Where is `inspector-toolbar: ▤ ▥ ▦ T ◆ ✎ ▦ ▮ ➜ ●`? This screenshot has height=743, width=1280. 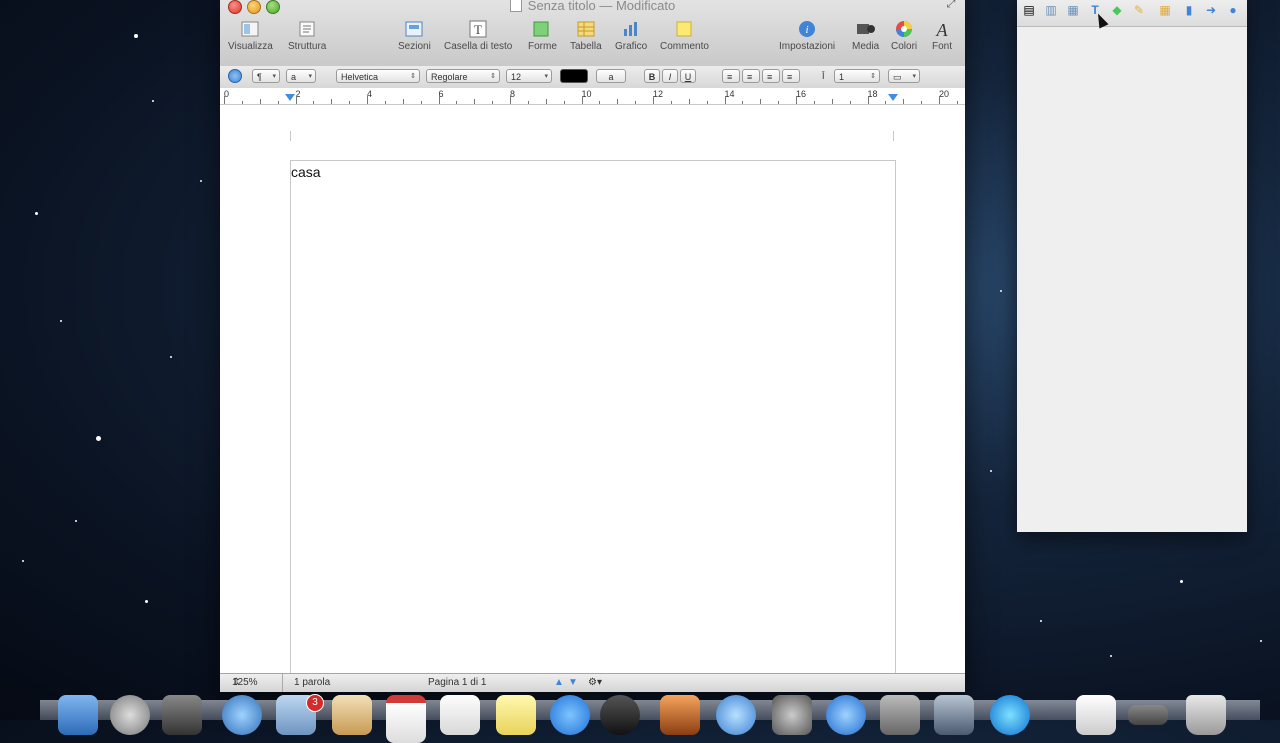 inspector-toolbar: ▤ ▥ ▦ T ◆ ✎ ▦ ▮ ➜ ● is located at coordinates (1132, 13).